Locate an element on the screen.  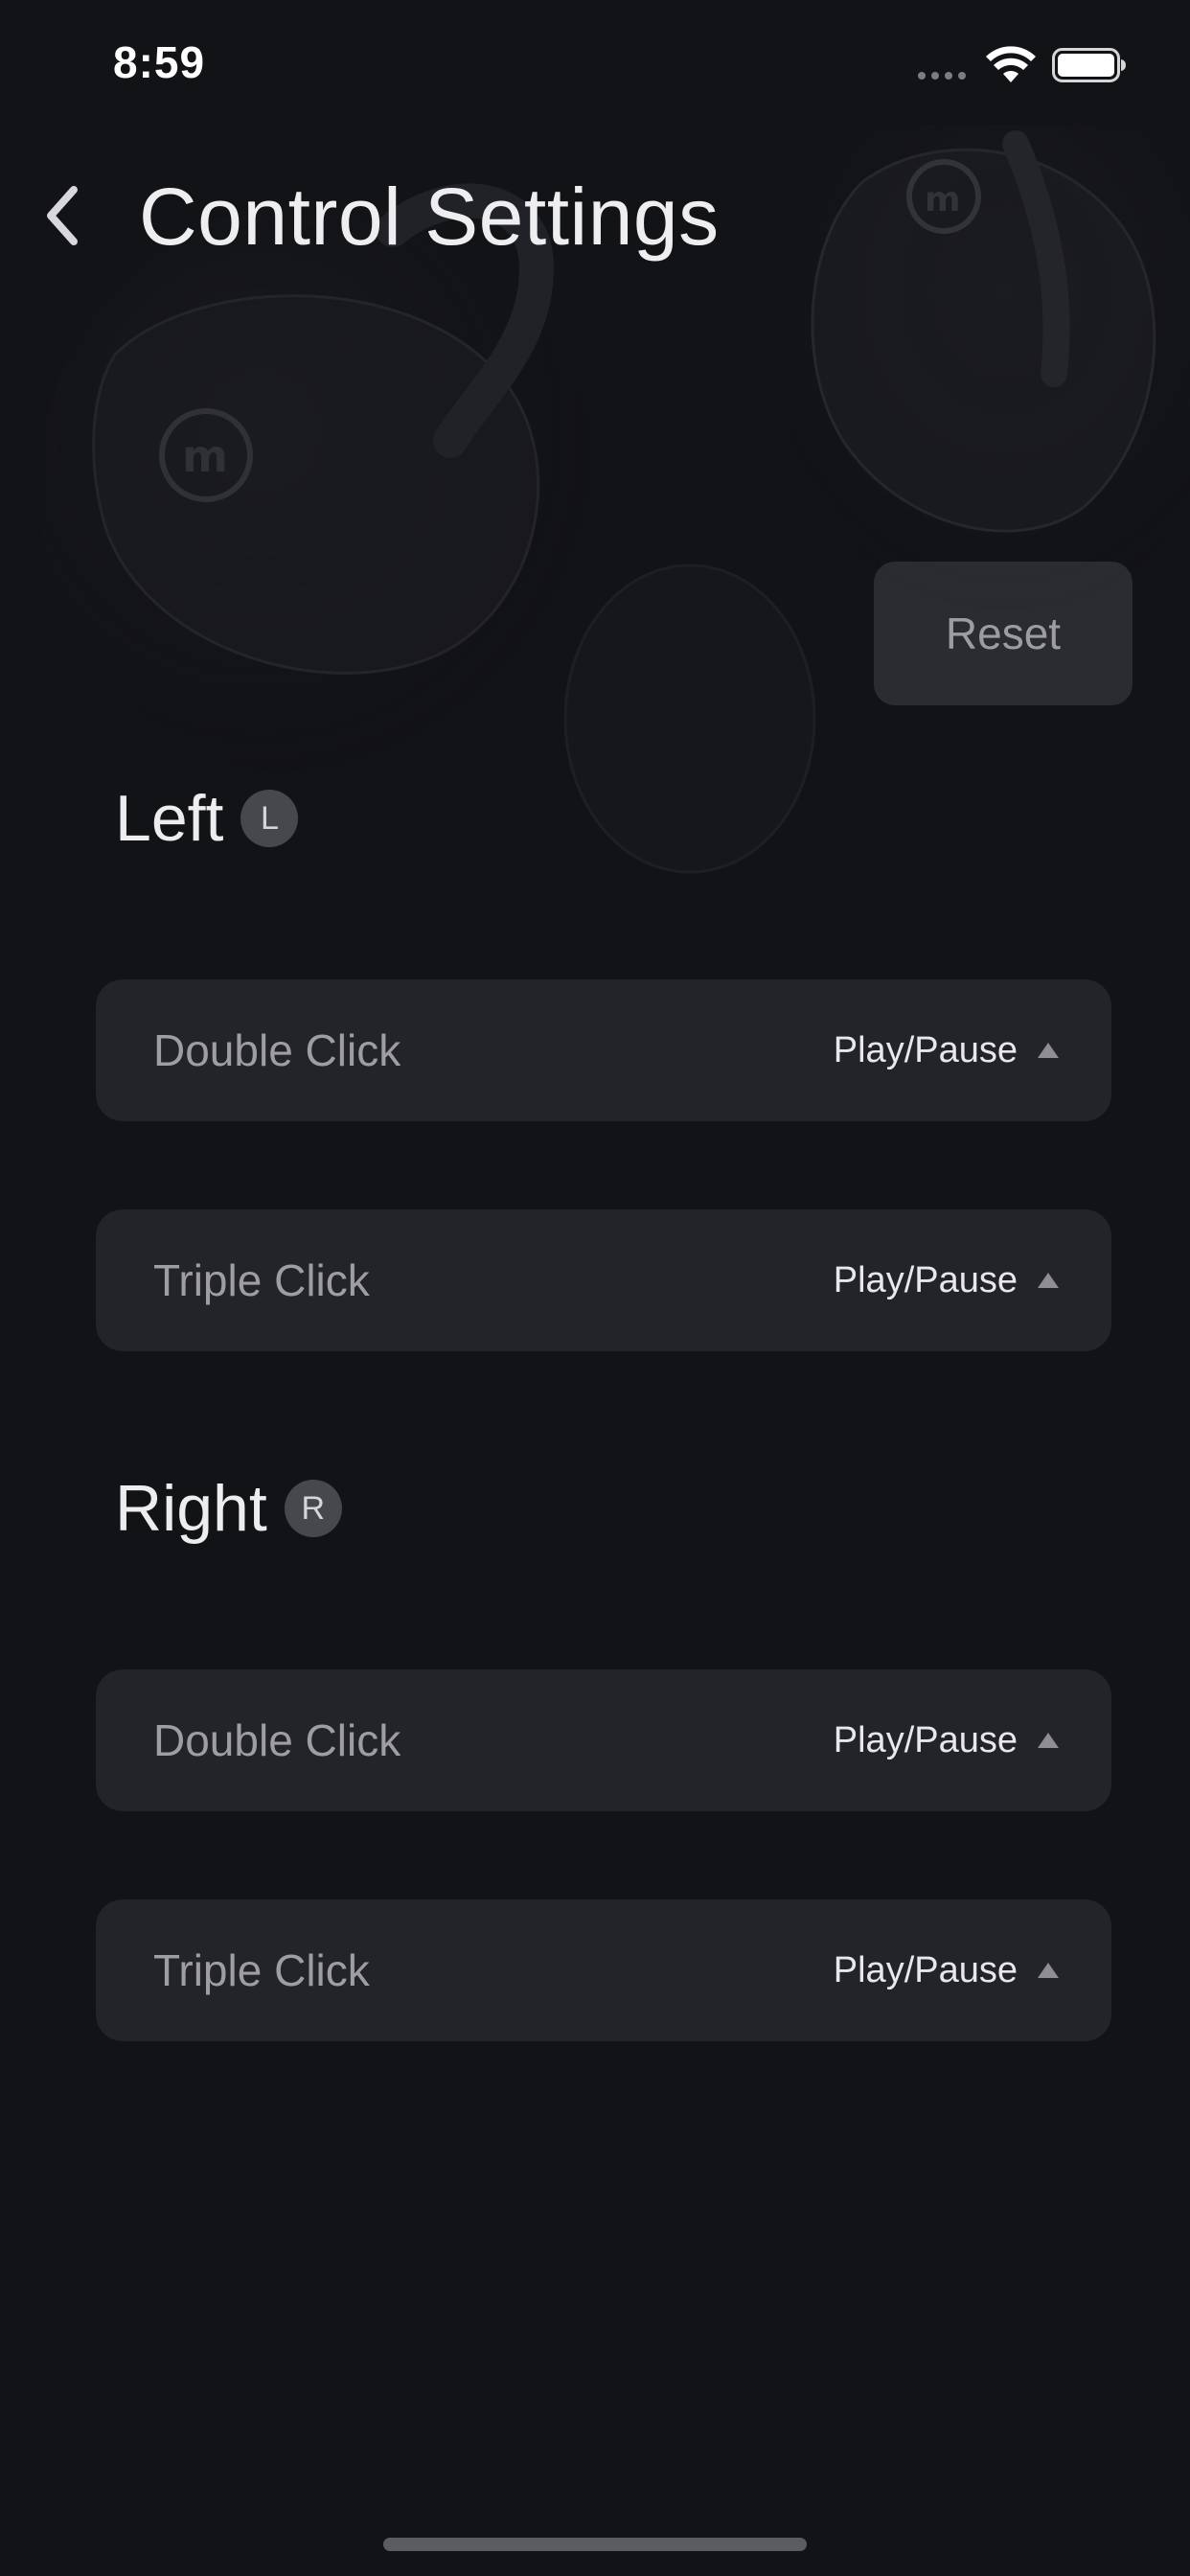
back-button is located at coordinates (62, 216).